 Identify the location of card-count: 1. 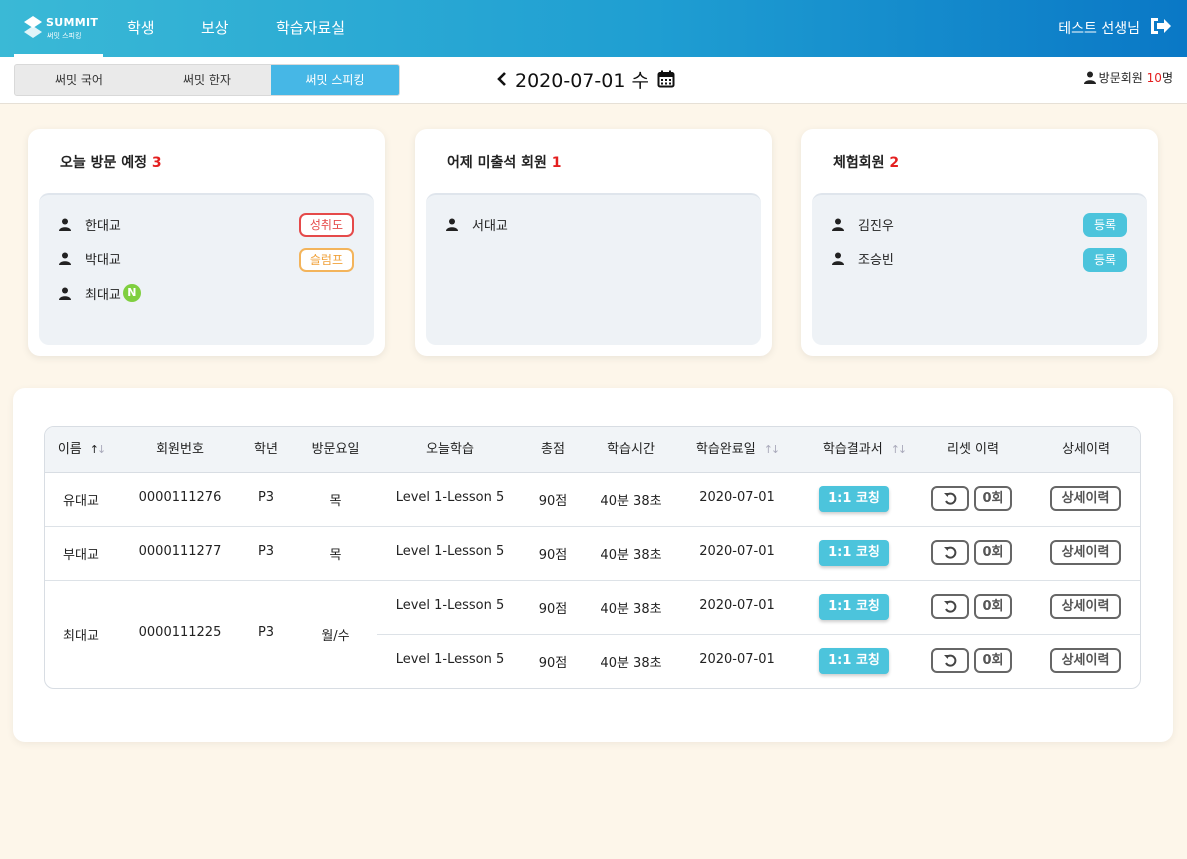
(556, 163).